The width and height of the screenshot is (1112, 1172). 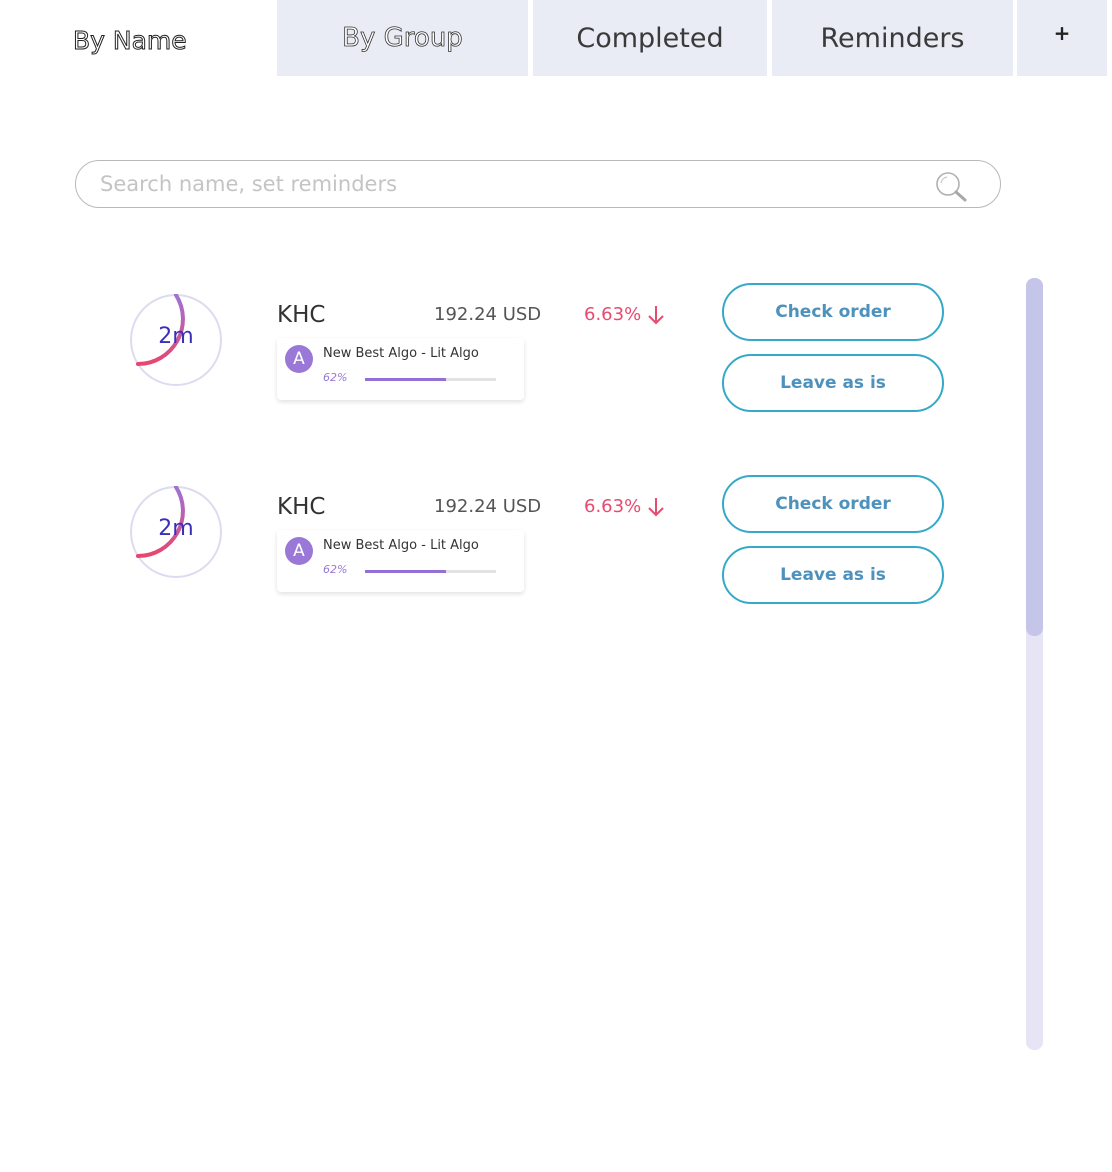 I want to click on tab-label: Reminders, so click(x=892, y=38).